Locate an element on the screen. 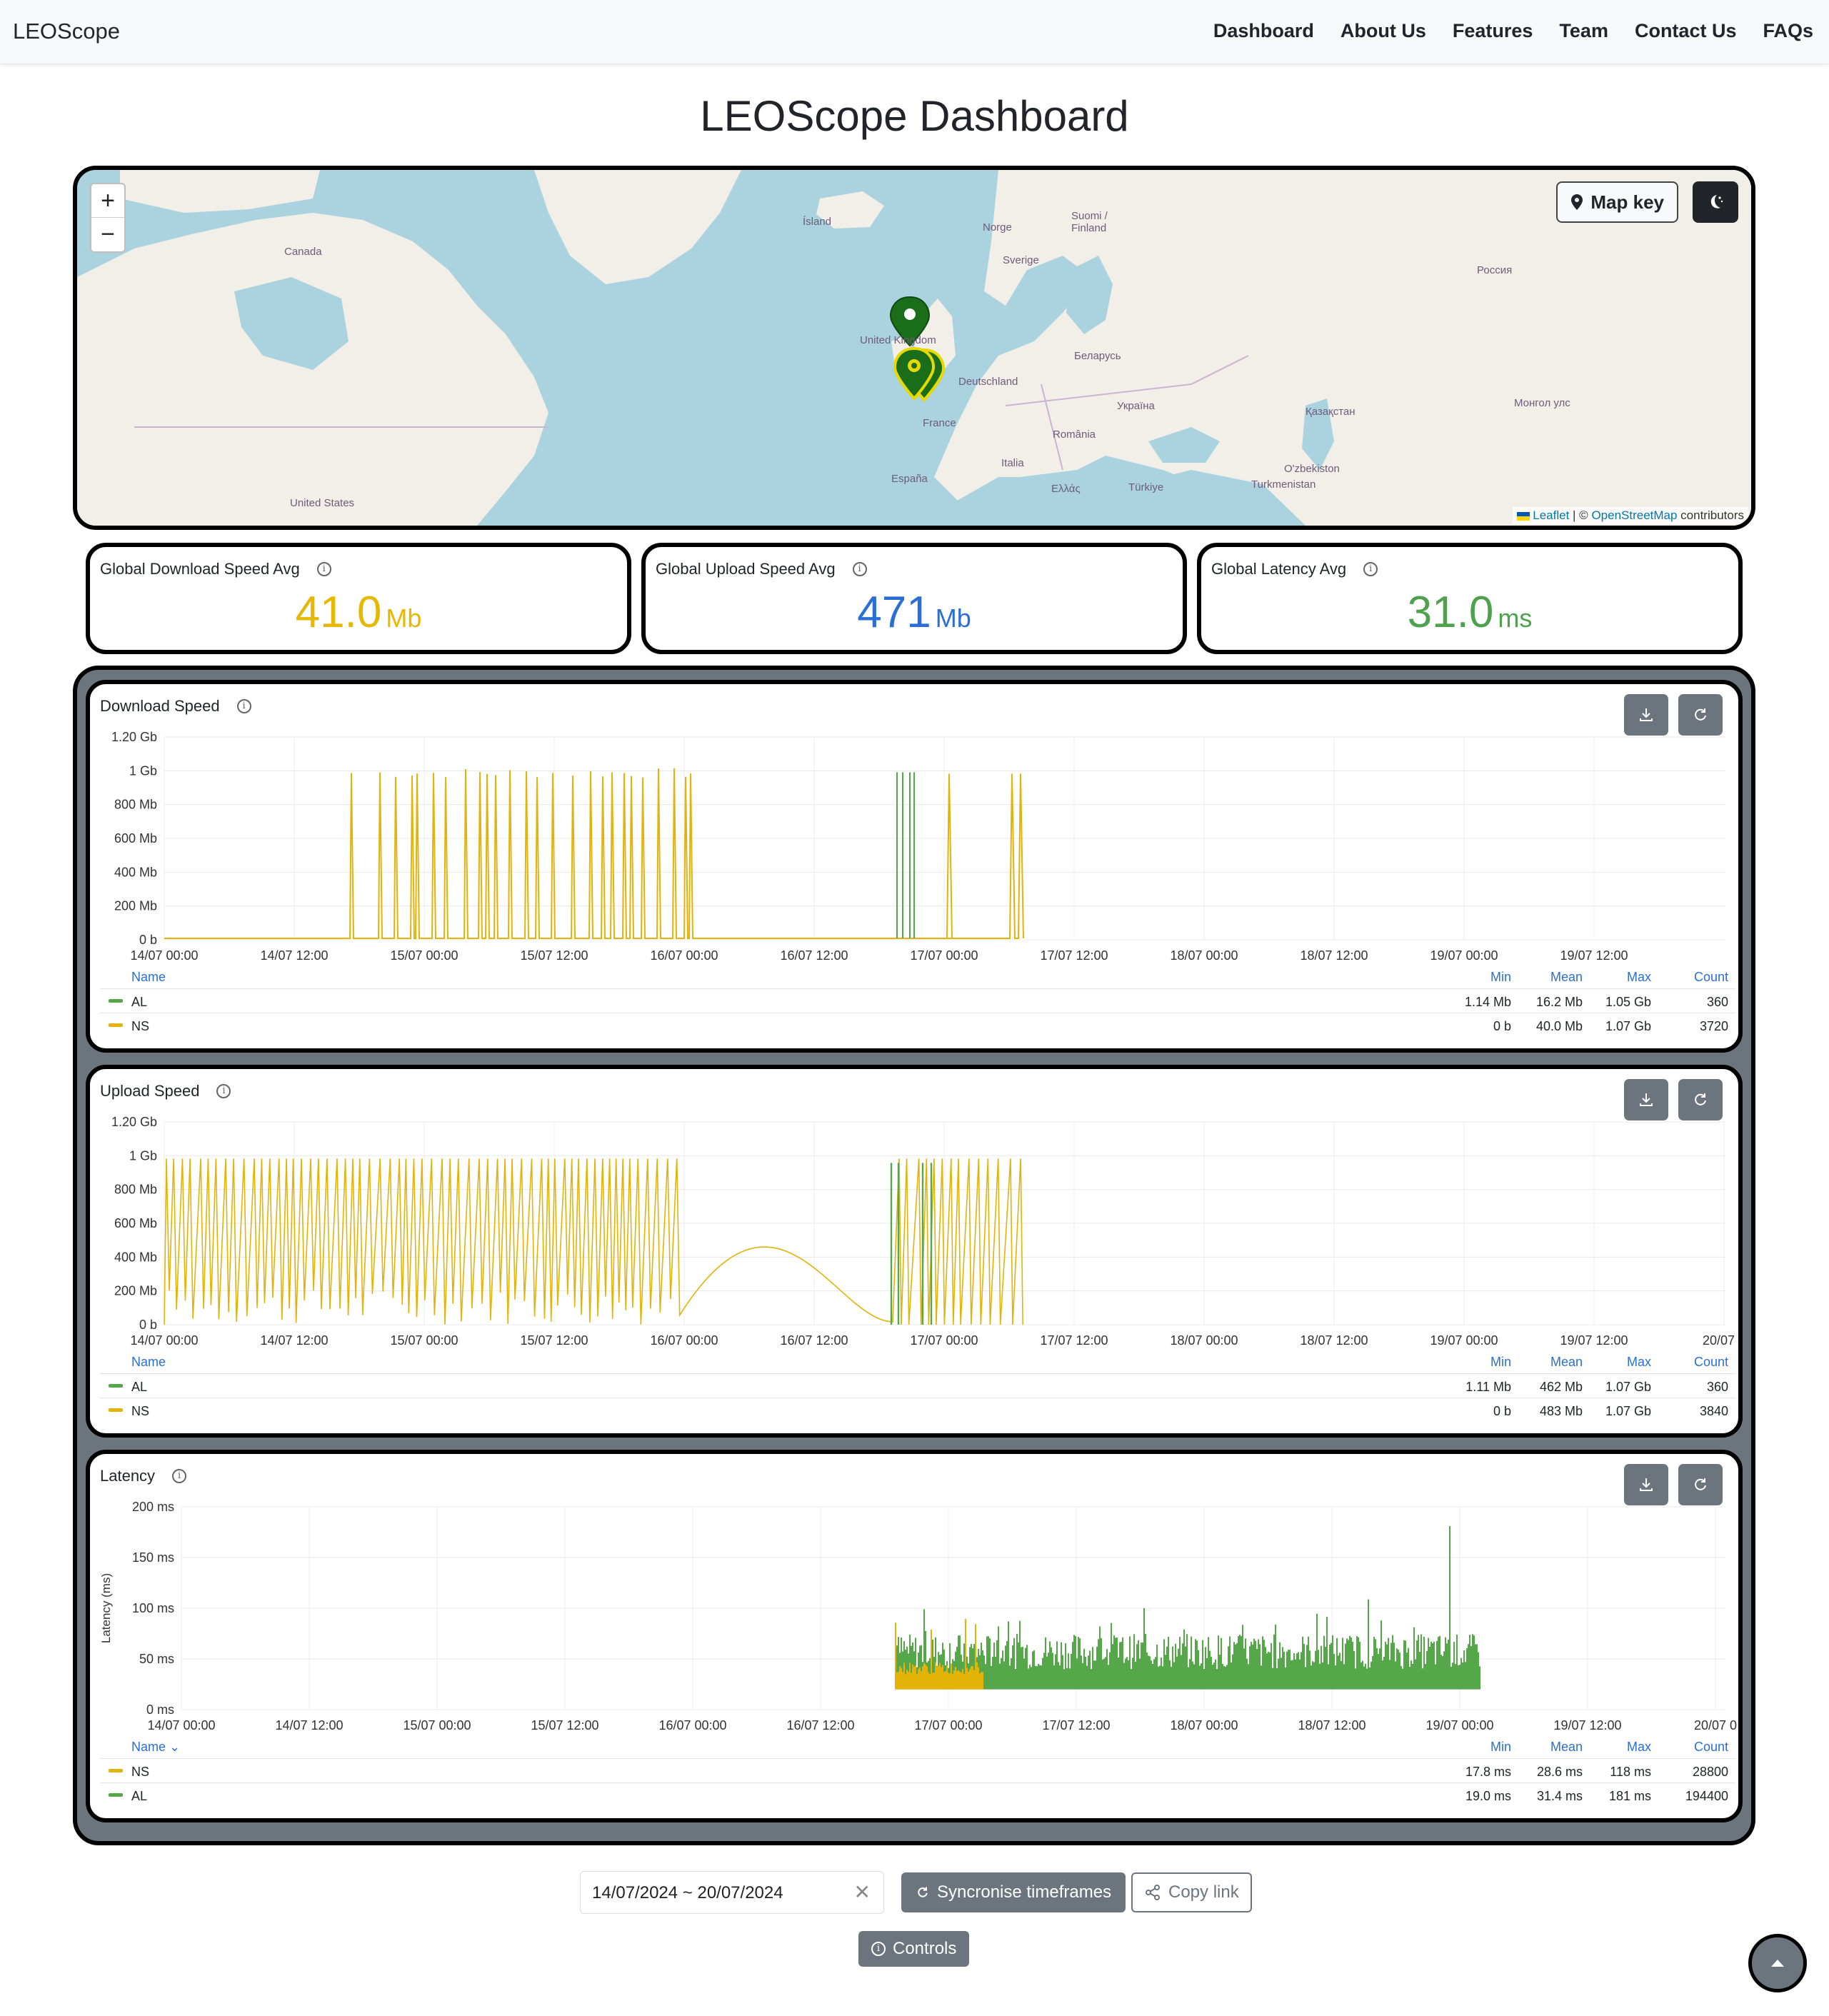 The width and height of the screenshot is (1829, 2016). stat-value: 41.0 Mb is located at coordinates (358, 612).